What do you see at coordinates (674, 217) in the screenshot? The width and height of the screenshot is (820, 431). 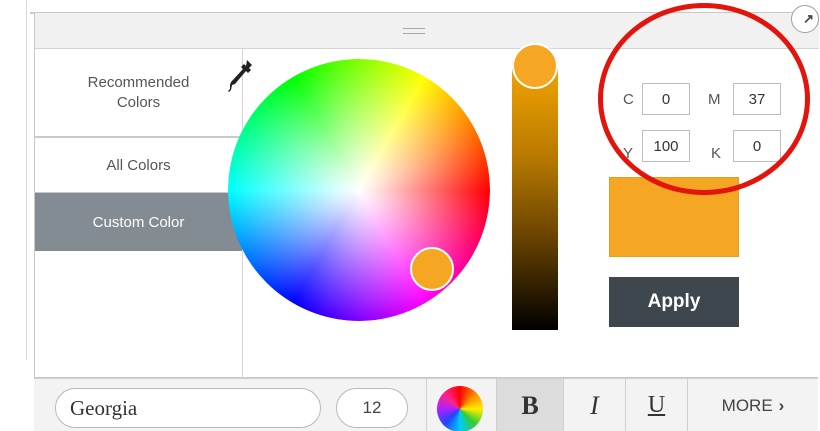 I see `selected-color-swatch` at bounding box center [674, 217].